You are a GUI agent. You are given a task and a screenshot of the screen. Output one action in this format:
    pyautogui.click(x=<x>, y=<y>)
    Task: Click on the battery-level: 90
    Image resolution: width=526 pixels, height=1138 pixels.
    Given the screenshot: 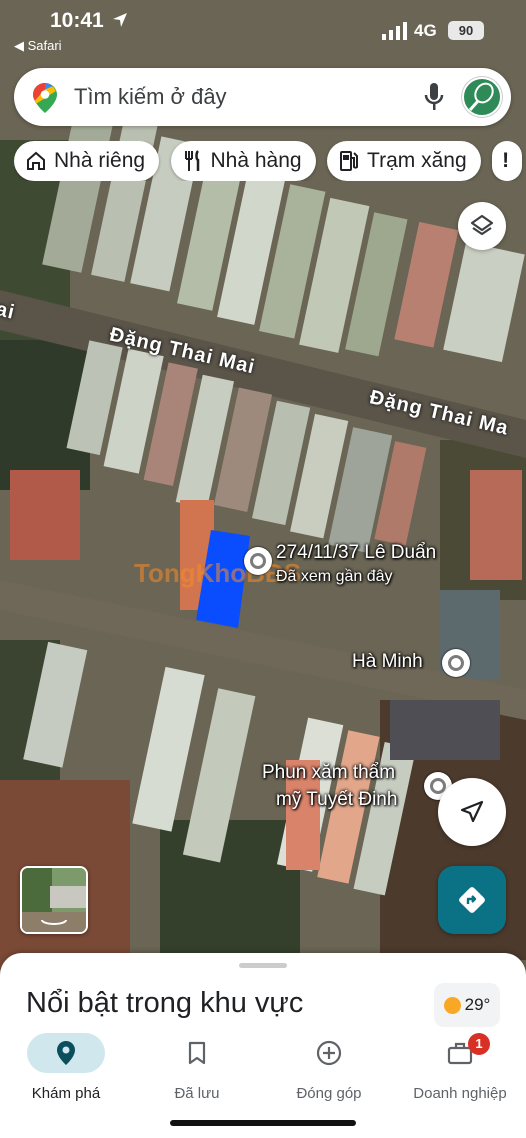 What is the action you would take?
    pyautogui.click(x=466, y=30)
    